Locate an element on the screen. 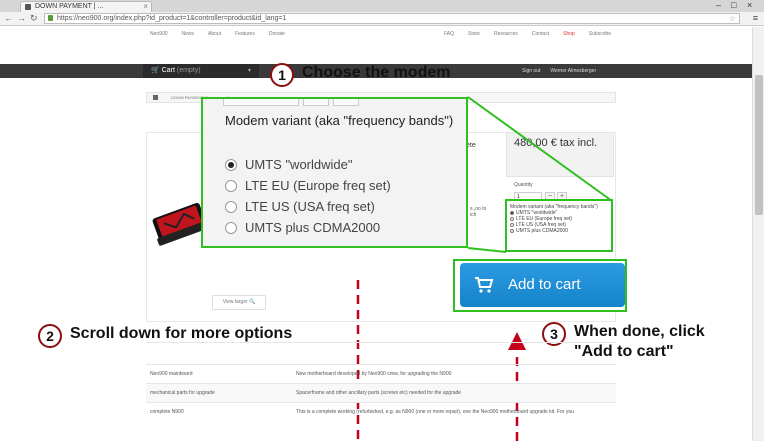 The height and width of the screenshot is (441, 764). quantity-label: Quantity is located at coordinates (523, 185).